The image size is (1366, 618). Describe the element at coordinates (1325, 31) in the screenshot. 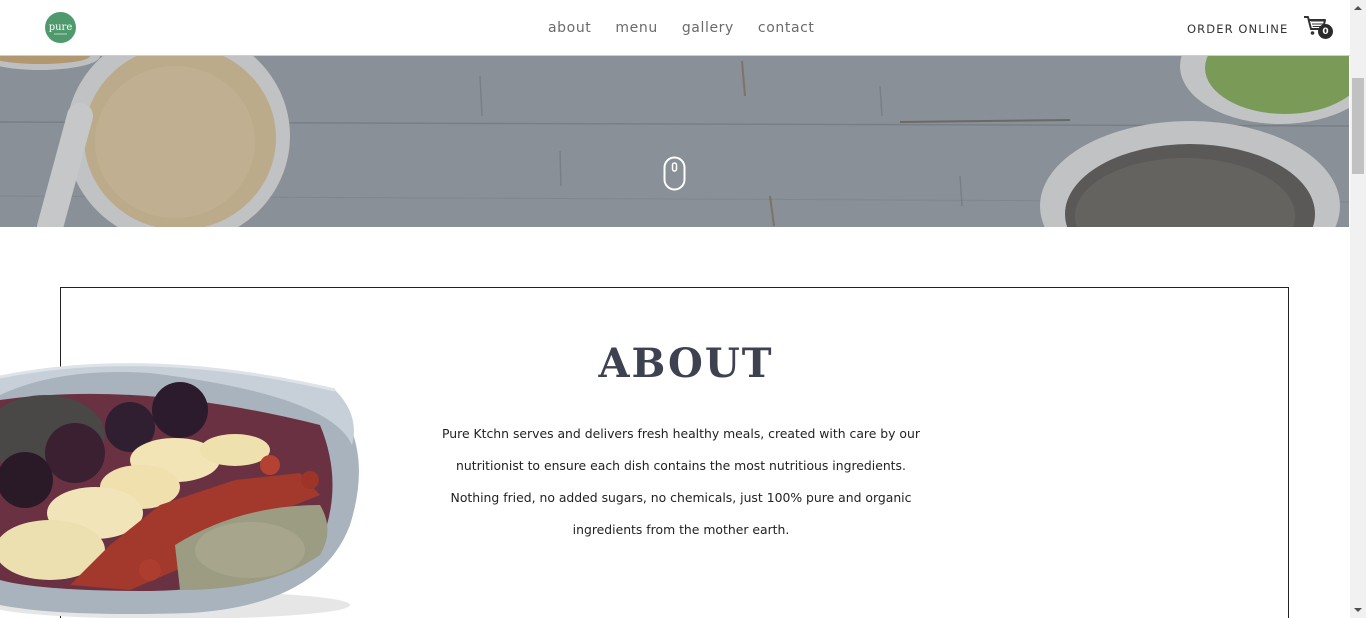

I see `cart-count-badge: 0` at that location.